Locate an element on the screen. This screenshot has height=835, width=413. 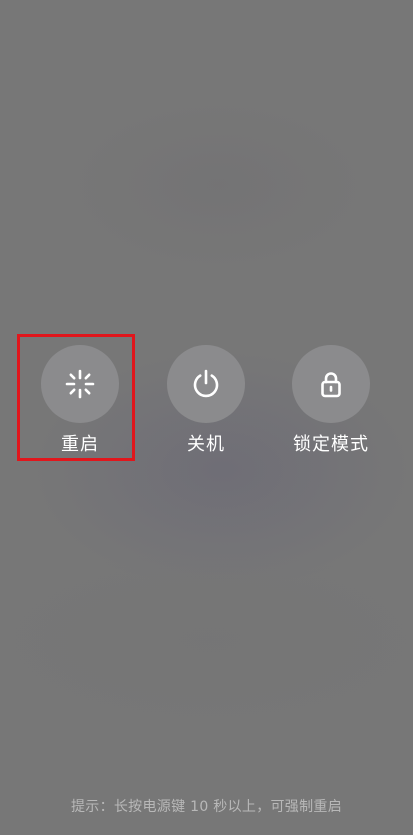
restart-button-circle is located at coordinates (80, 384).